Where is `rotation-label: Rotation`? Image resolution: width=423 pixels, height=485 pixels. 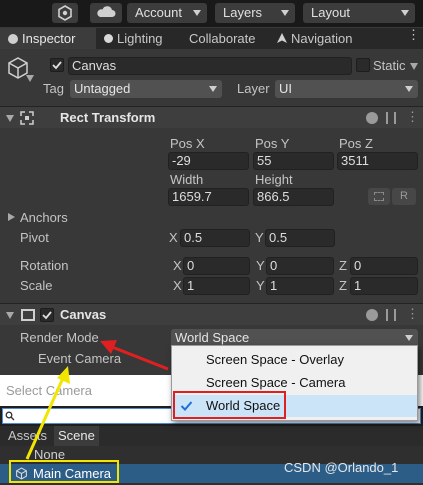 rotation-label: Rotation is located at coordinates (44, 265).